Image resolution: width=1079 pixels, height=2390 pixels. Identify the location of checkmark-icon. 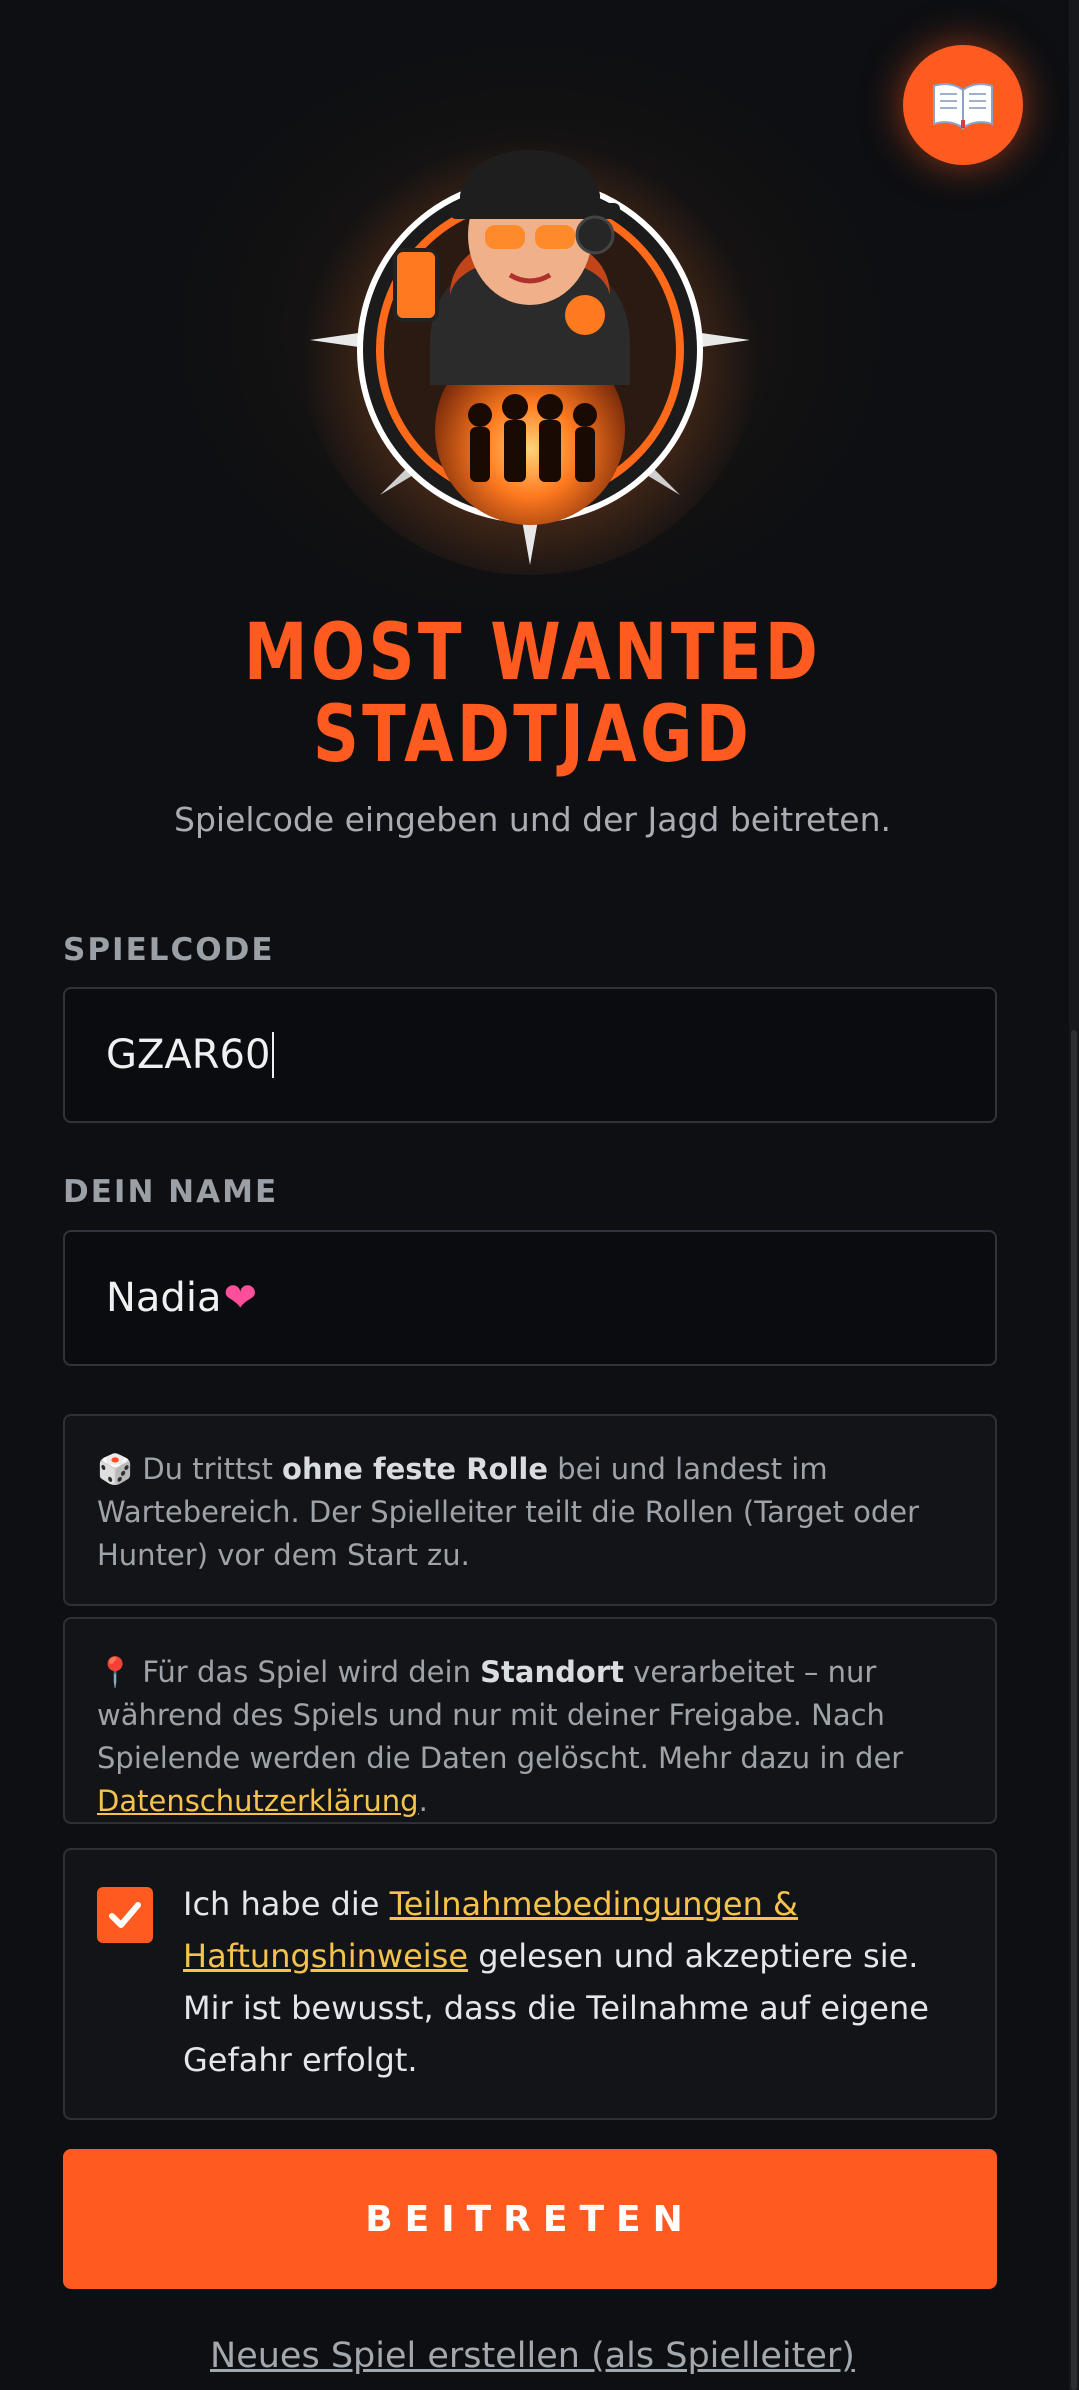
(125, 1915).